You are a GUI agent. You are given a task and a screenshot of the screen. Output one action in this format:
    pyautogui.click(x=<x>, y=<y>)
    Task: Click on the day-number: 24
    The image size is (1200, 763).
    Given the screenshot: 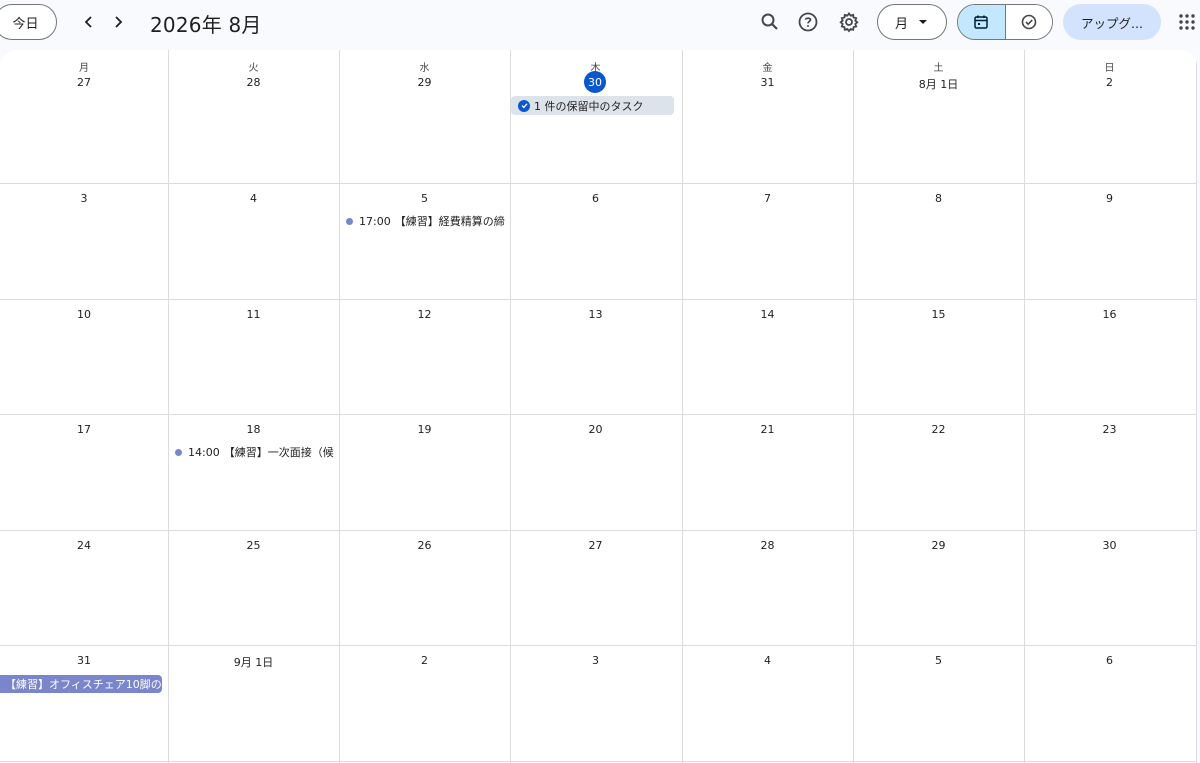 What is the action you would take?
    pyautogui.click(x=84, y=545)
    